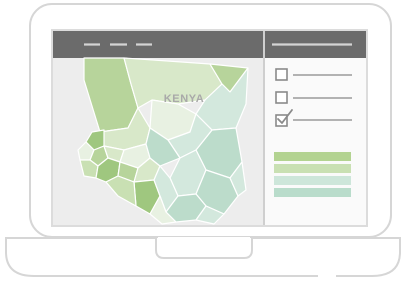 This screenshot has width=406, height=284. I want to click on sidebar-panel, so click(315, 141).